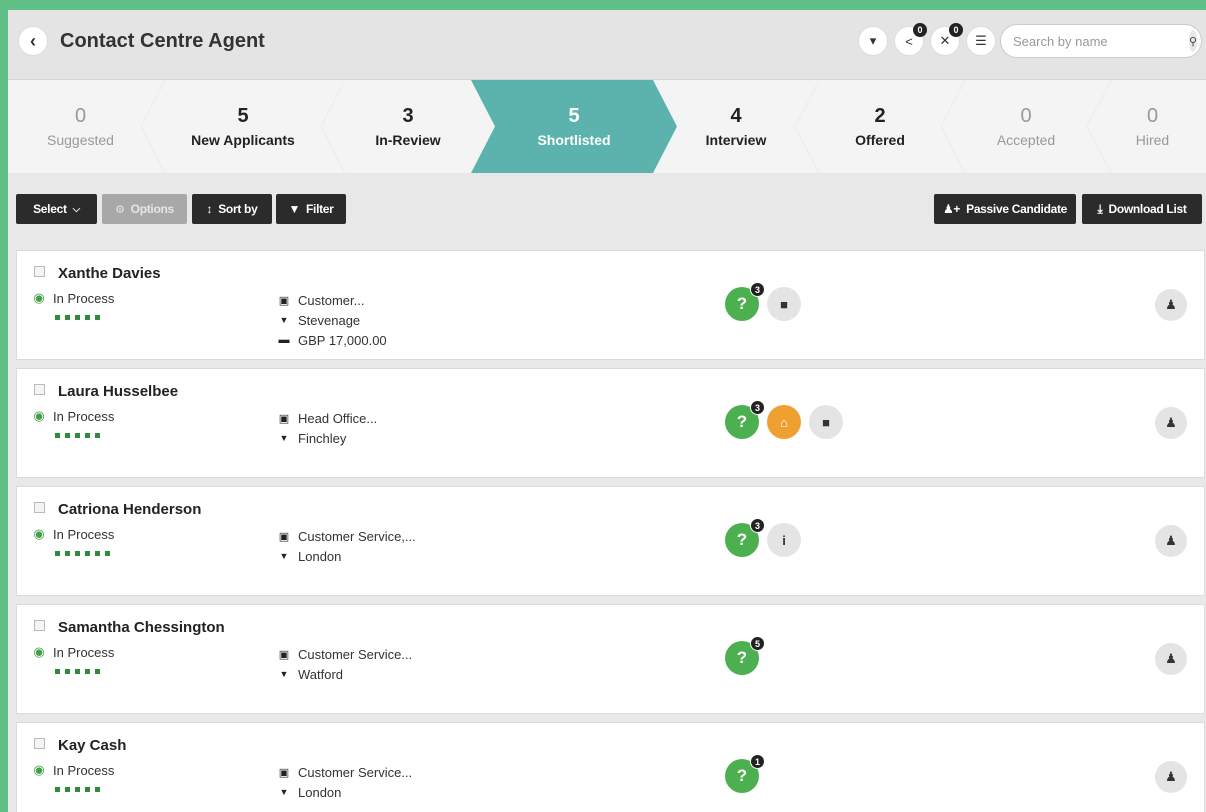 Image resolution: width=1206 pixels, height=812 pixels. I want to click on filter-button: ▼ Filter, so click(311, 209).